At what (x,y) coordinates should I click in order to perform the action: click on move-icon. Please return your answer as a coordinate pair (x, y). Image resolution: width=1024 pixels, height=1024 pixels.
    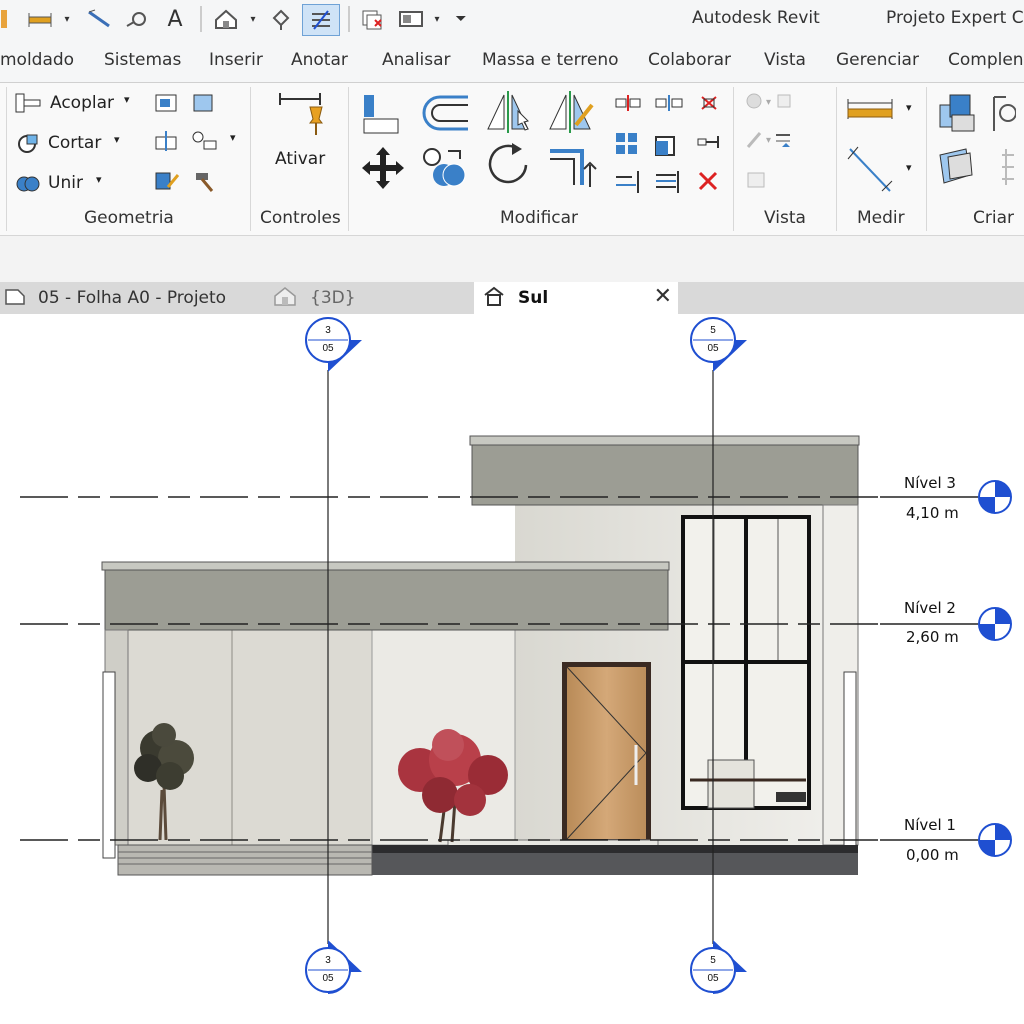
    Looking at the image, I should click on (383, 170).